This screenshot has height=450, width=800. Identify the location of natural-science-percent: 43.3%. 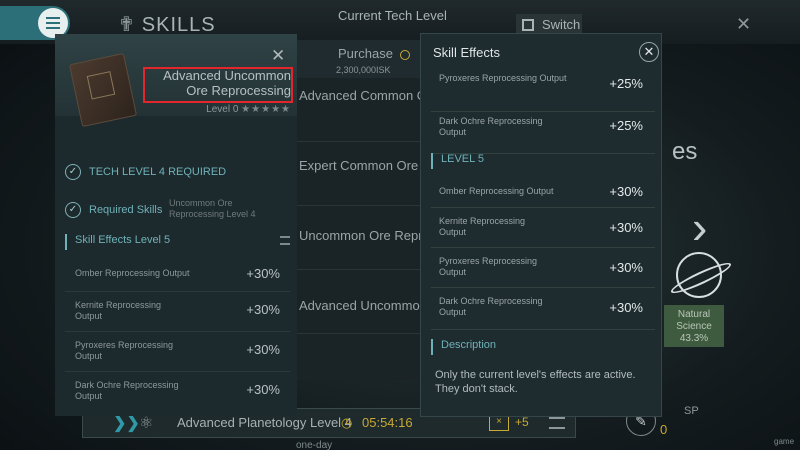
(694, 338).